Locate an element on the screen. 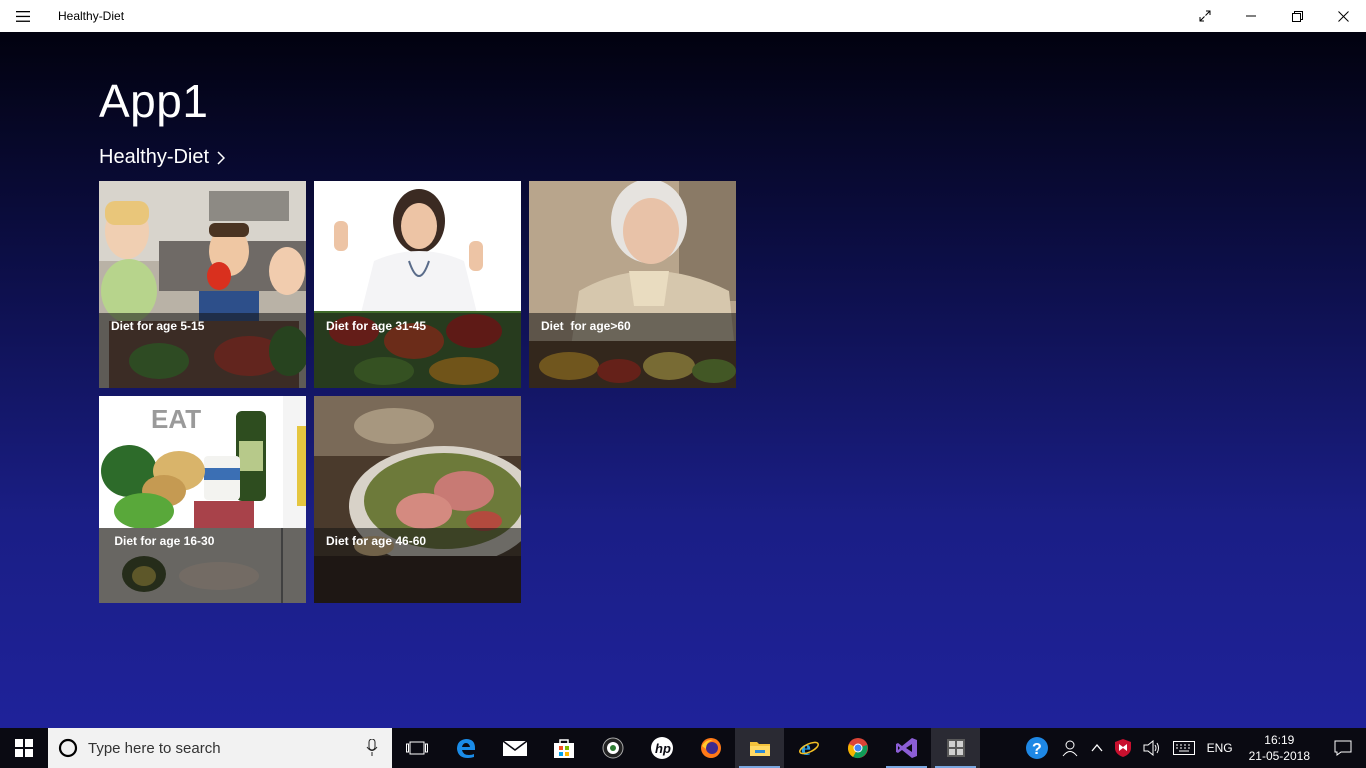  hp-logo-icon: hp is located at coordinates (661, 748).